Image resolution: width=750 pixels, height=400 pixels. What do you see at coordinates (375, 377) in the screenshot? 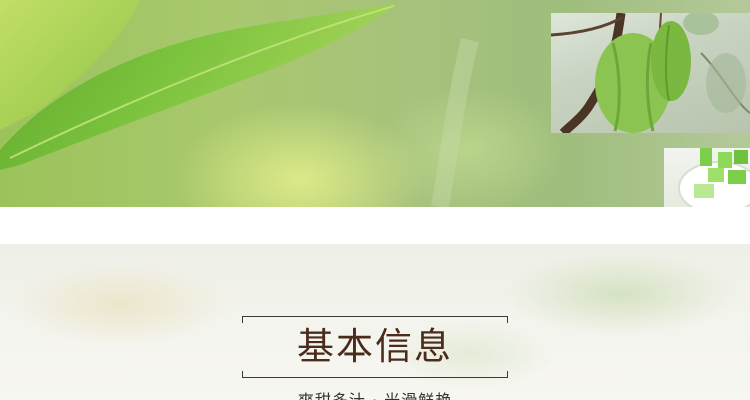
I see `frame-bottom-line` at bounding box center [375, 377].